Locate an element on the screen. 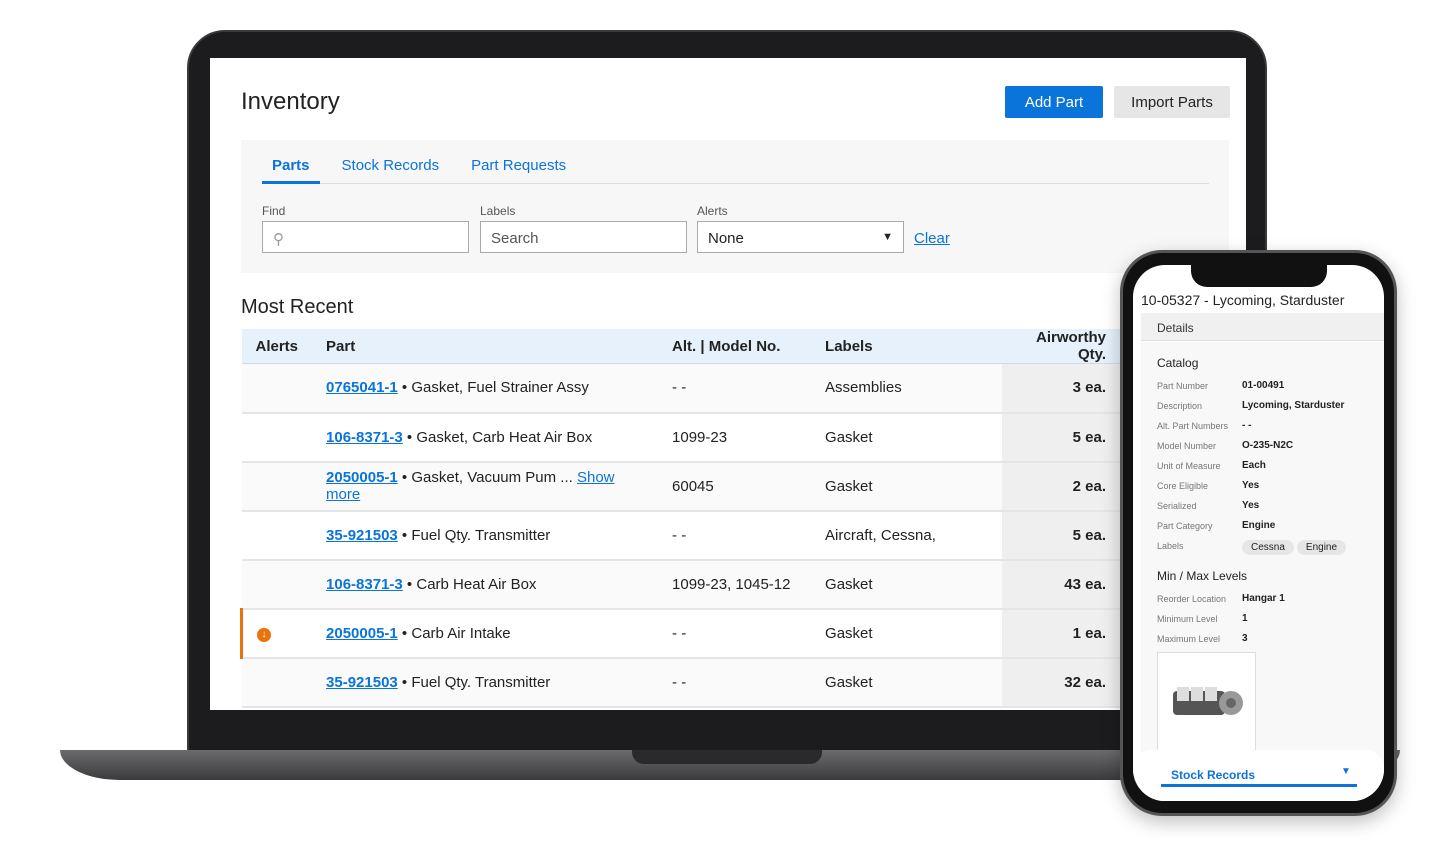 Image resolution: width=1456 pixels, height=846 pixels. catalog-title: Catalog is located at coordinates (1178, 363).